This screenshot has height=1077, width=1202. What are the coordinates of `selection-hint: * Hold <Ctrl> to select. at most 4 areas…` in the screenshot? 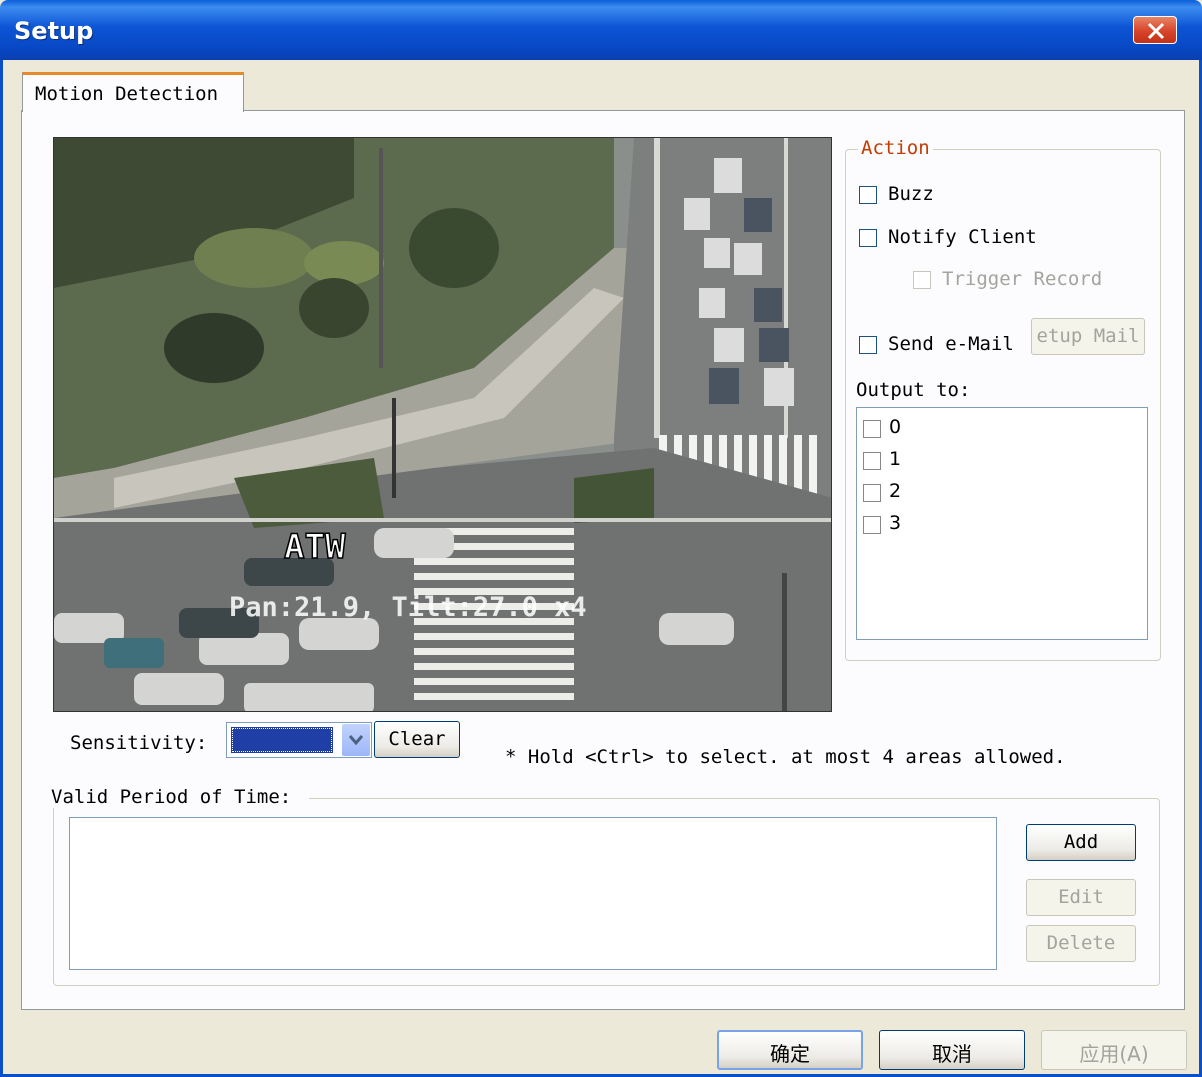 It's located at (785, 757).